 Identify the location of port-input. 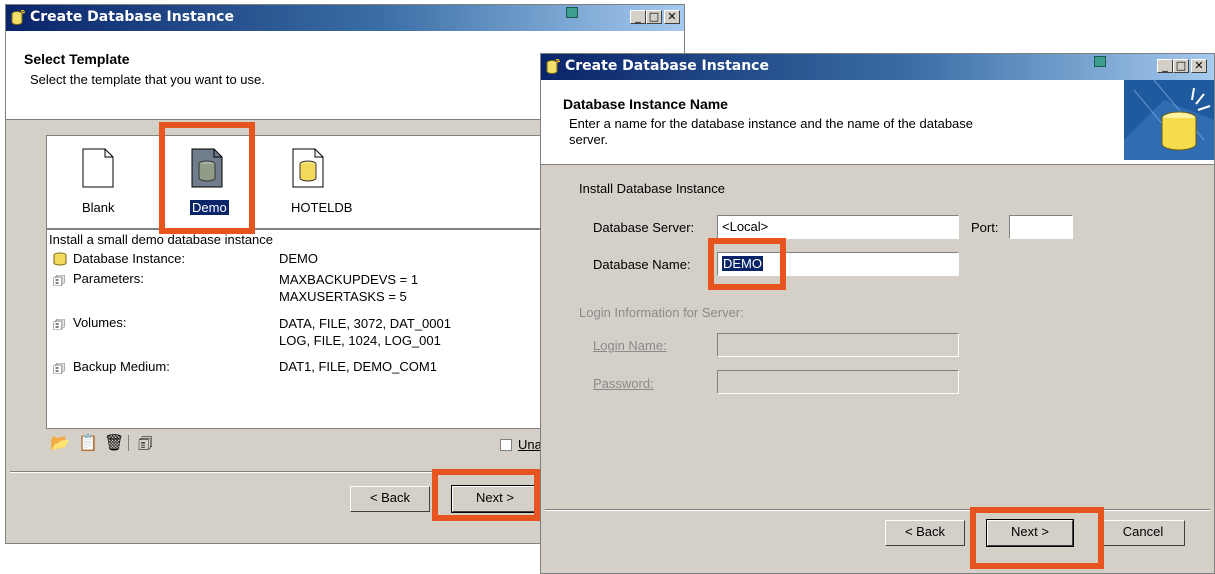
(1041, 227).